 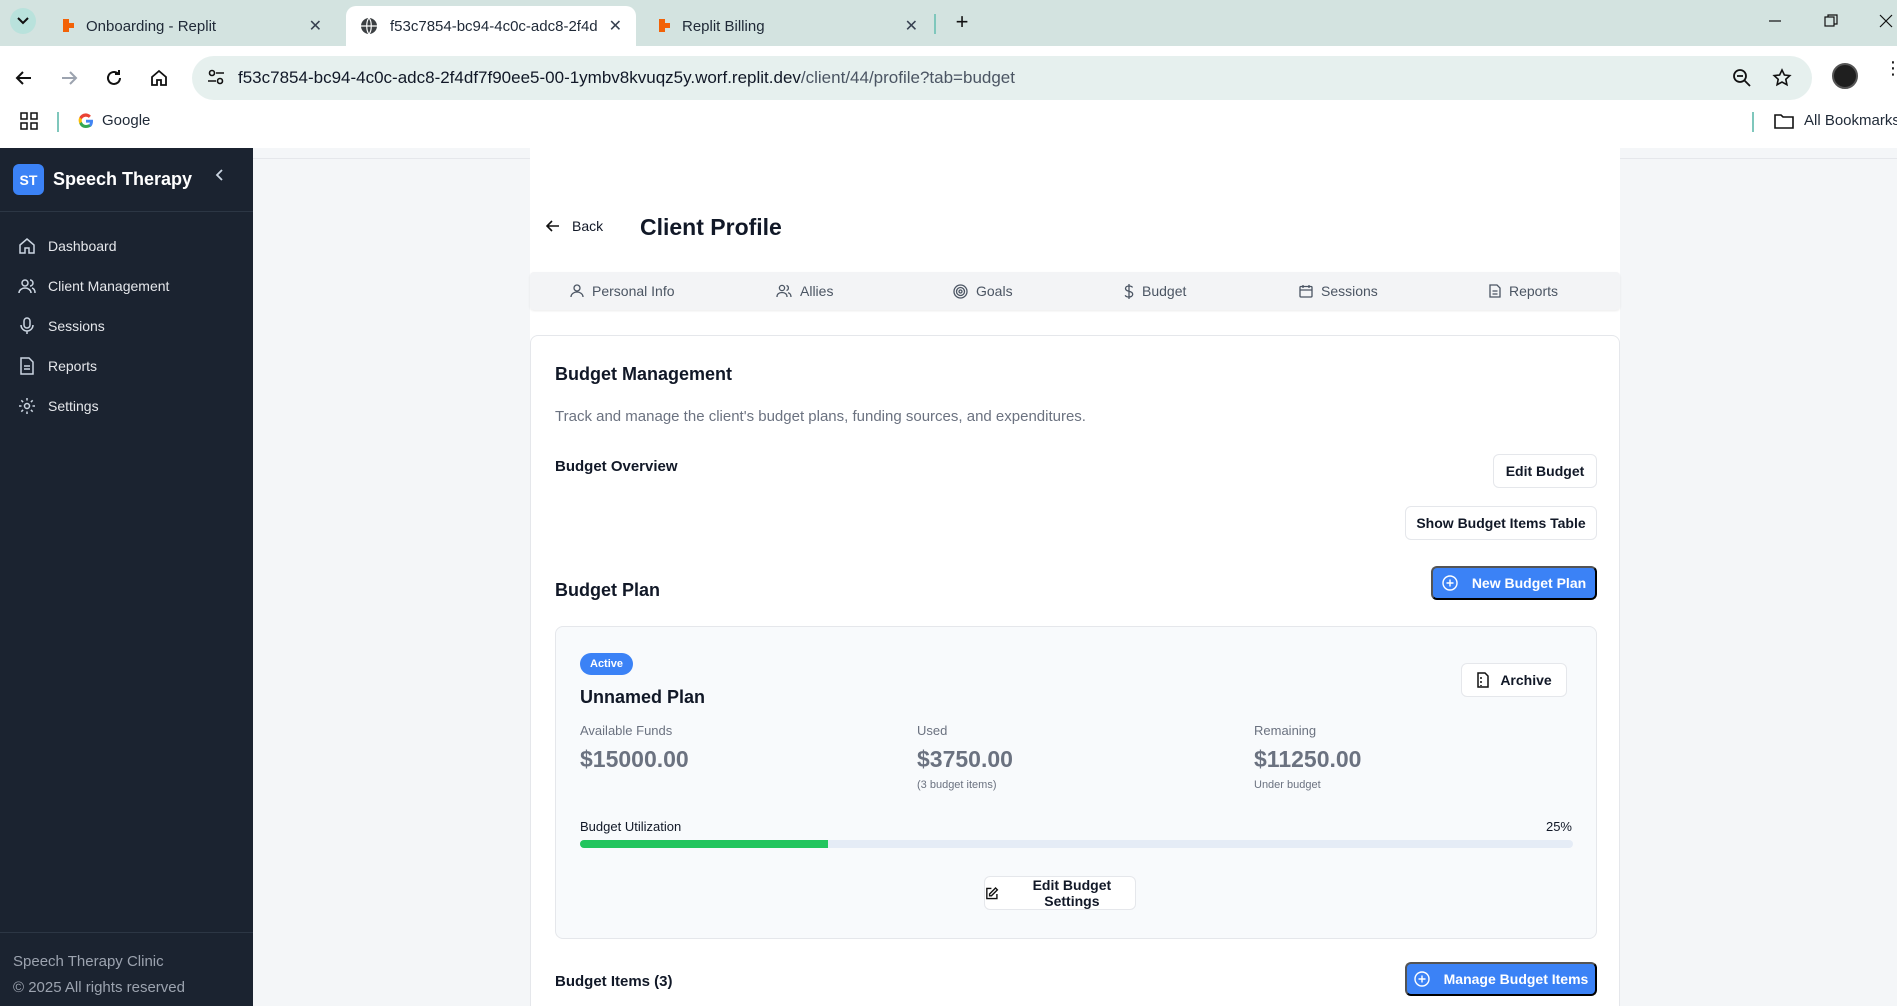 What do you see at coordinates (1514, 680) in the screenshot?
I see `archive-button: Archive` at bounding box center [1514, 680].